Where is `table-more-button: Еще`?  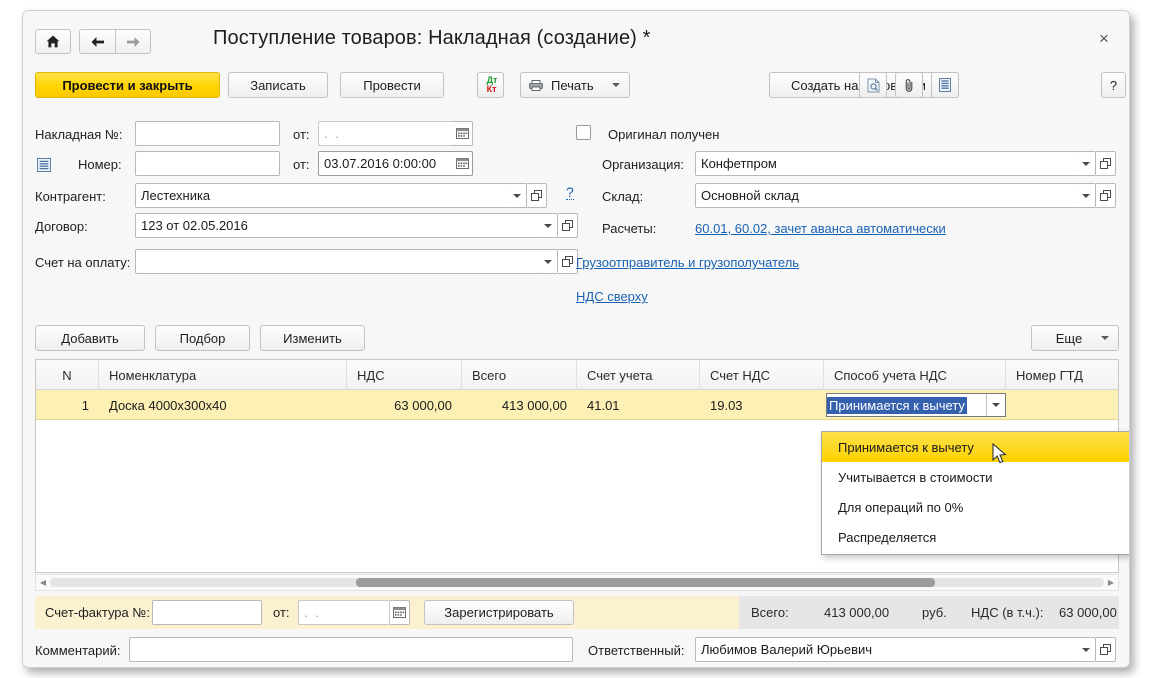
table-more-button: Еще is located at coordinates (1075, 338).